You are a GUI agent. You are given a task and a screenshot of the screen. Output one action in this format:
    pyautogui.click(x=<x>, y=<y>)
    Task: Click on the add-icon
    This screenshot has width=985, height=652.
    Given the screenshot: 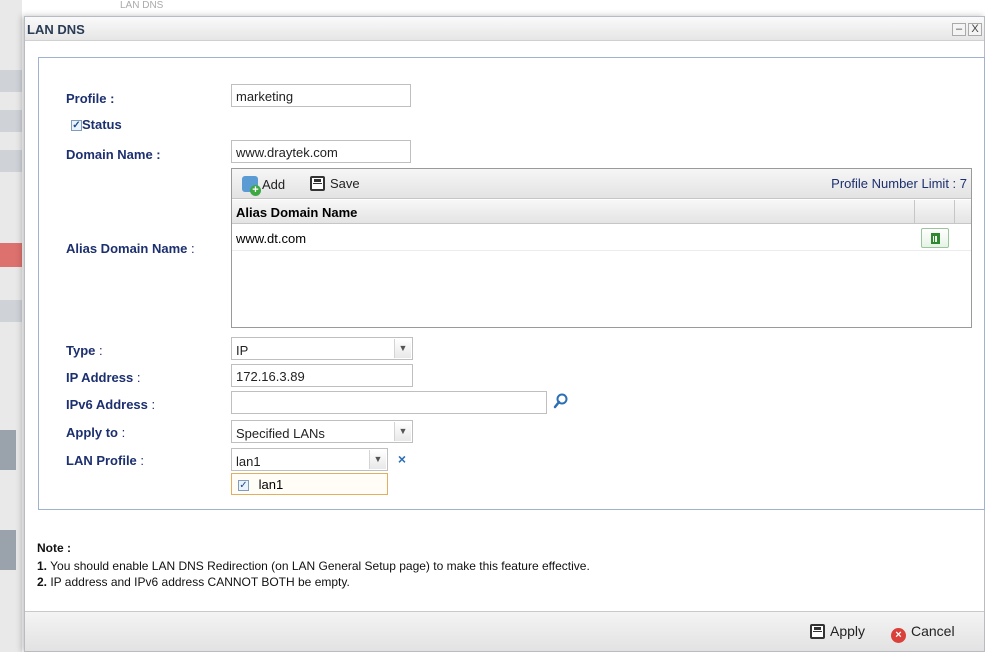 What is the action you would take?
    pyautogui.click(x=251, y=186)
    